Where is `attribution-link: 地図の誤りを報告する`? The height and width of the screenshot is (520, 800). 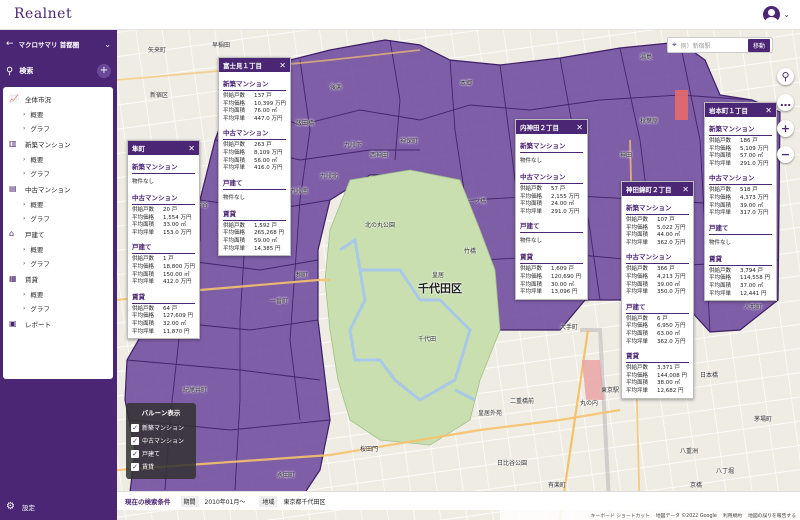 attribution-link: 地図の誤りを報告する is located at coordinates (772, 515).